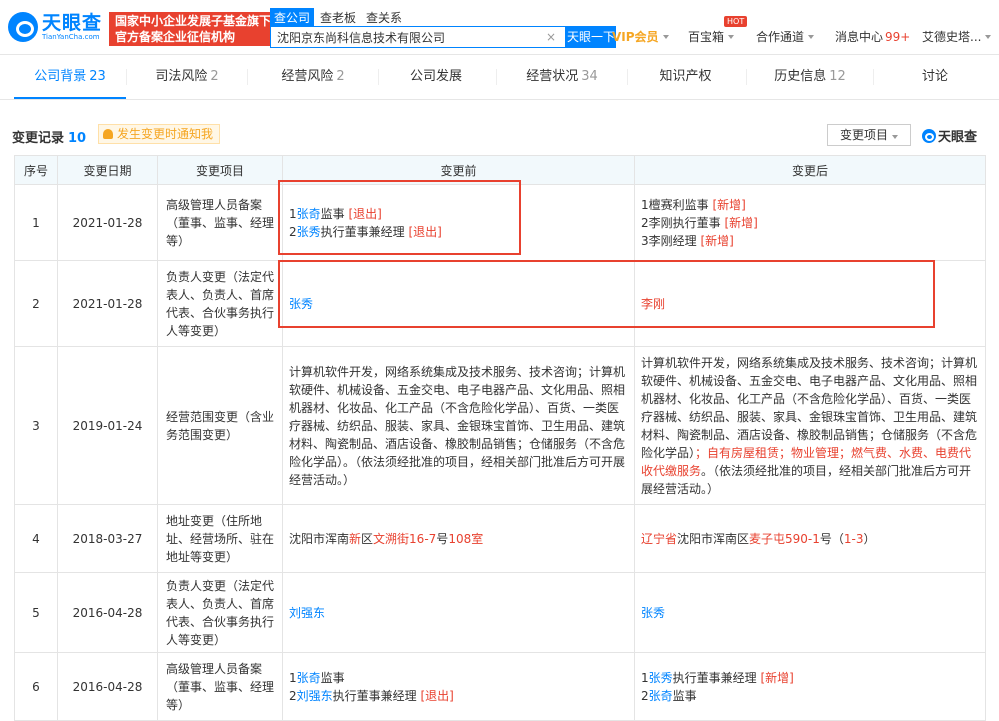 The image size is (999, 721). I want to click on detail-line: 2张奇监事, so click(810, 696).